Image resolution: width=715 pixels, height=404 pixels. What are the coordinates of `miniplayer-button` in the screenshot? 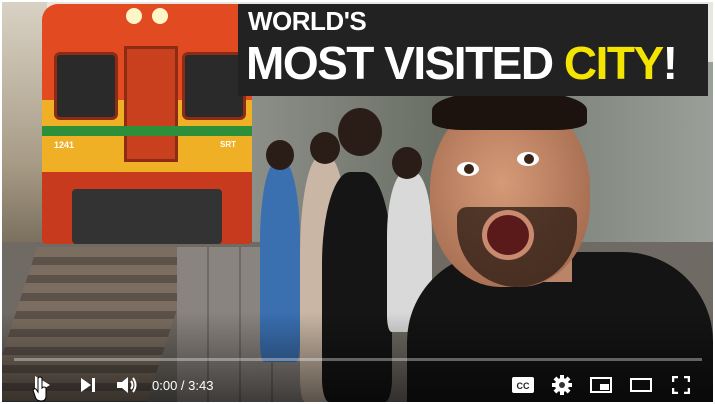 It's located at (601, 385).